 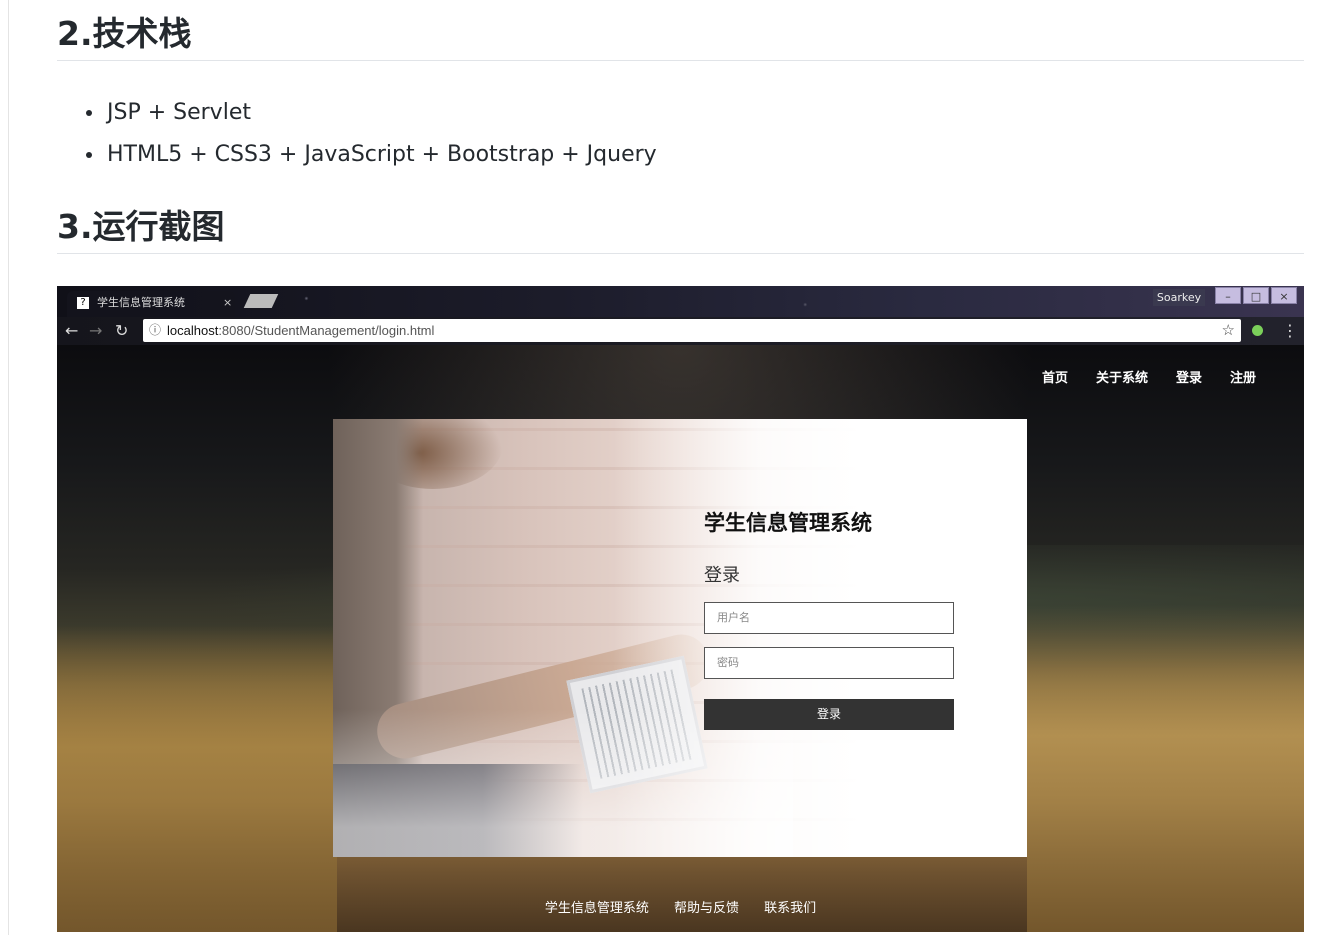 I want to click on left-border-rule, so click(x=8, y=467).